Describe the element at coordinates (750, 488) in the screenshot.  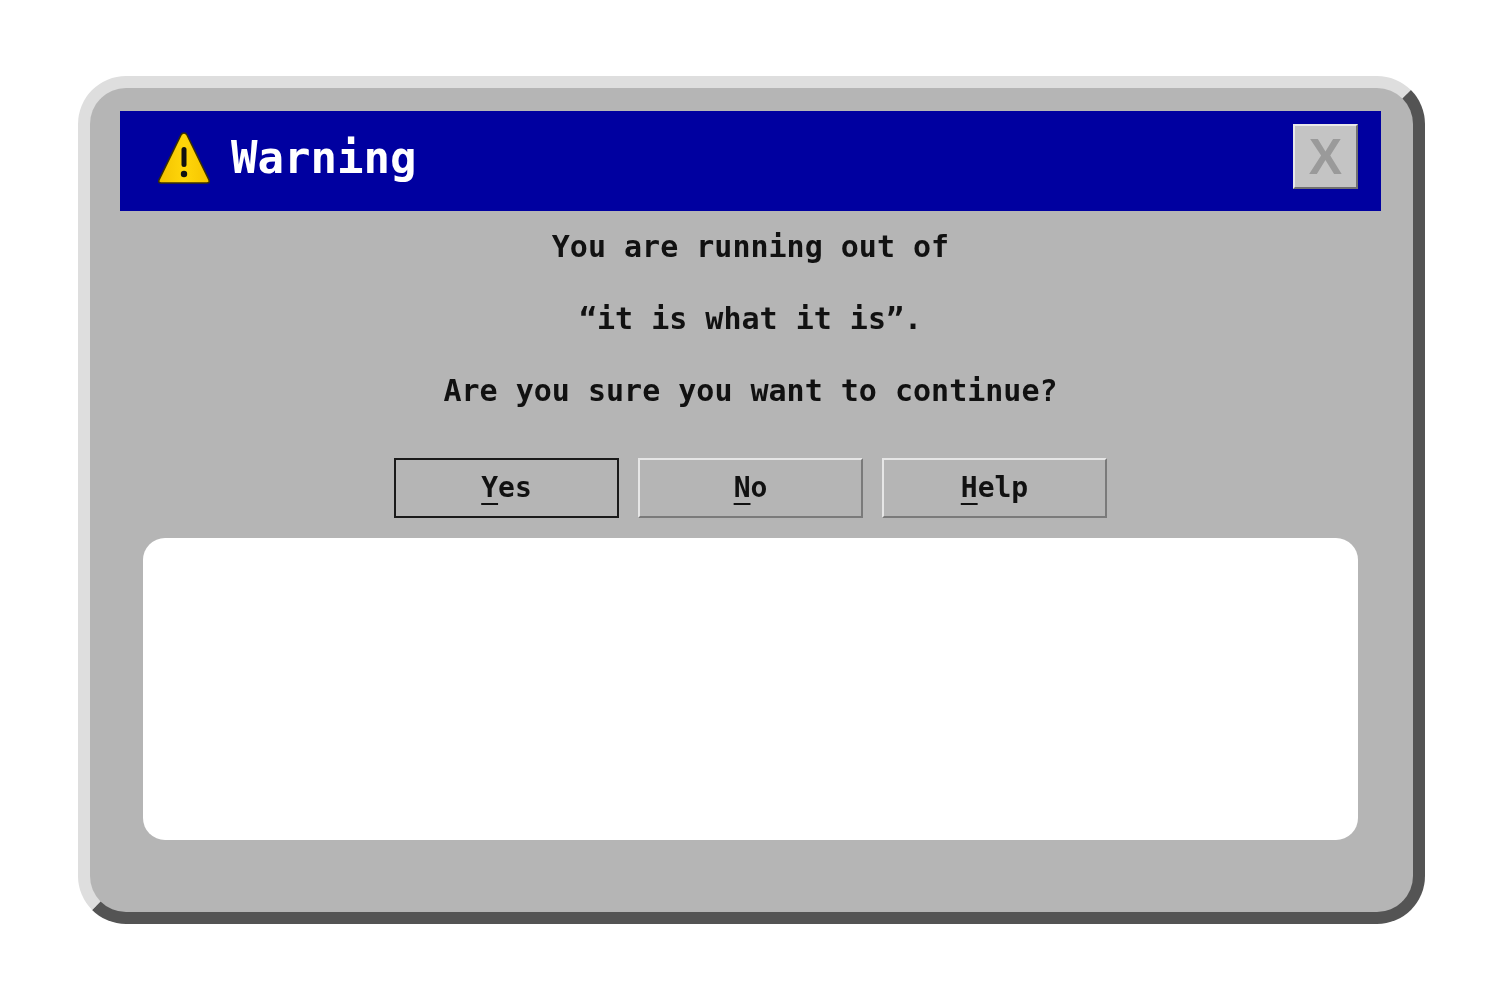
I see `dialog-button: No` at that location.